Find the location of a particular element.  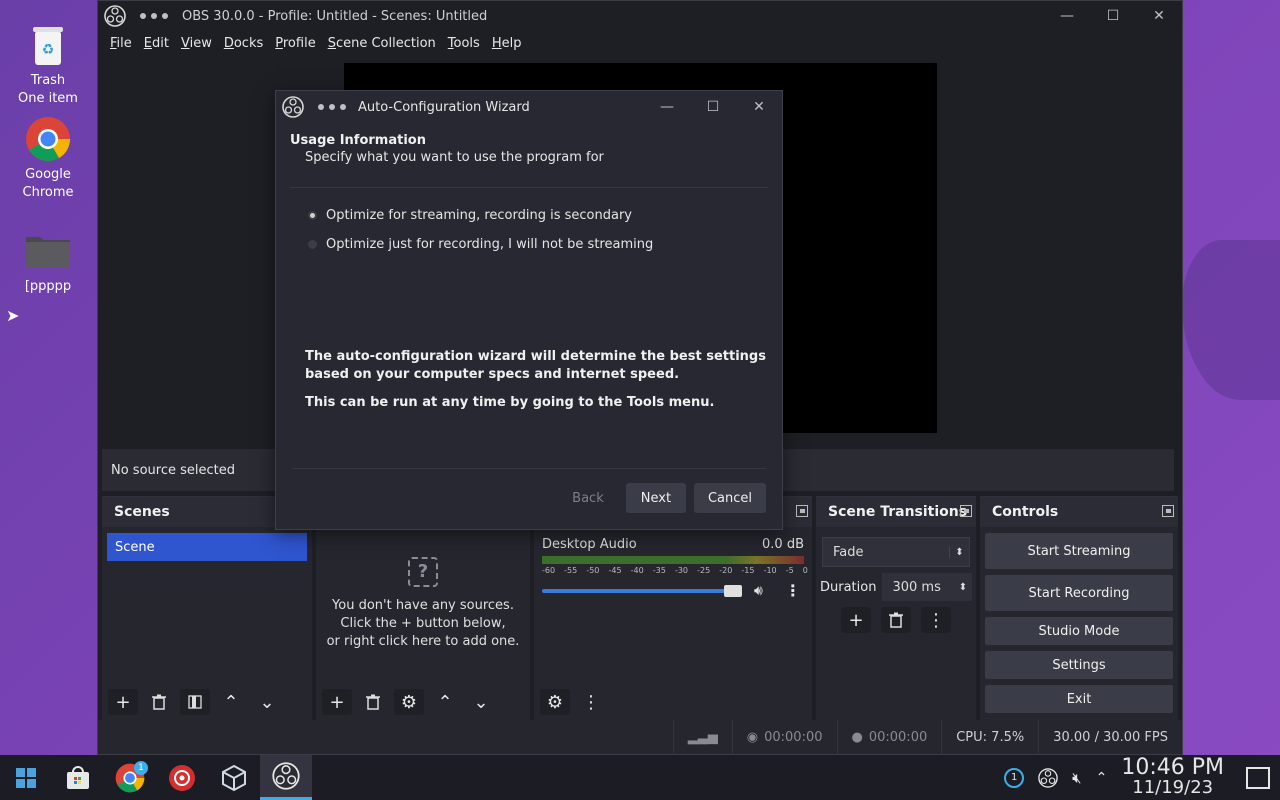

clock: 10:46 PM 11/19/23 is located at coordinates (1172, 776).